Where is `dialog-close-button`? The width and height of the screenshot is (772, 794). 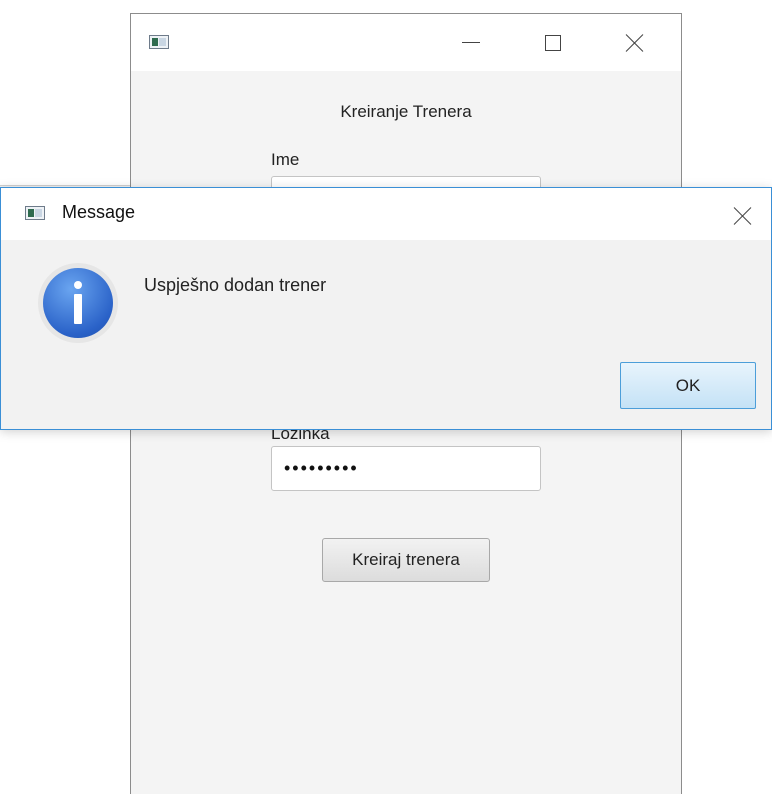 dialog-close-button is located at coordinates (743, 216).